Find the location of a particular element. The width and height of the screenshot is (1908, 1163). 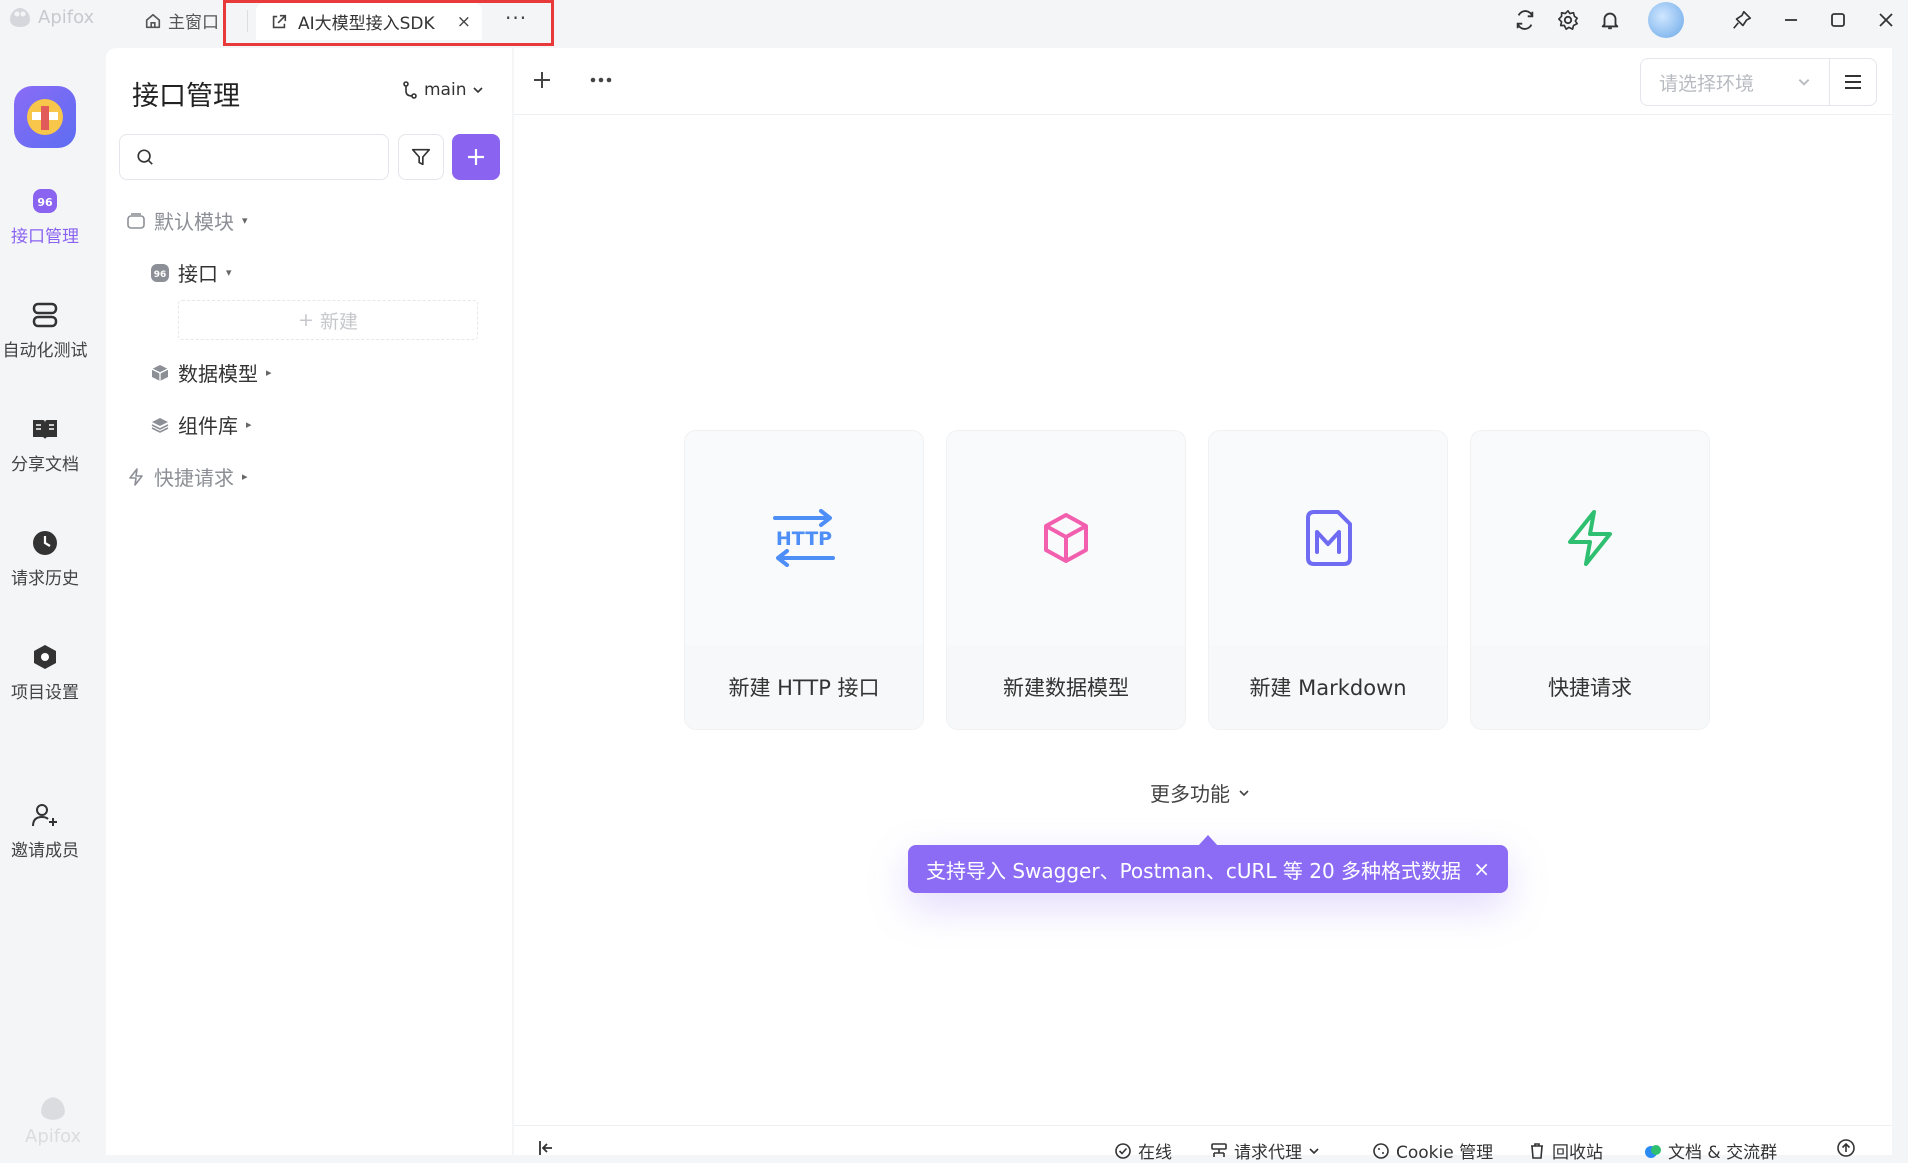

rail-label: 邀请成员 is located at coordinates (45, 851).